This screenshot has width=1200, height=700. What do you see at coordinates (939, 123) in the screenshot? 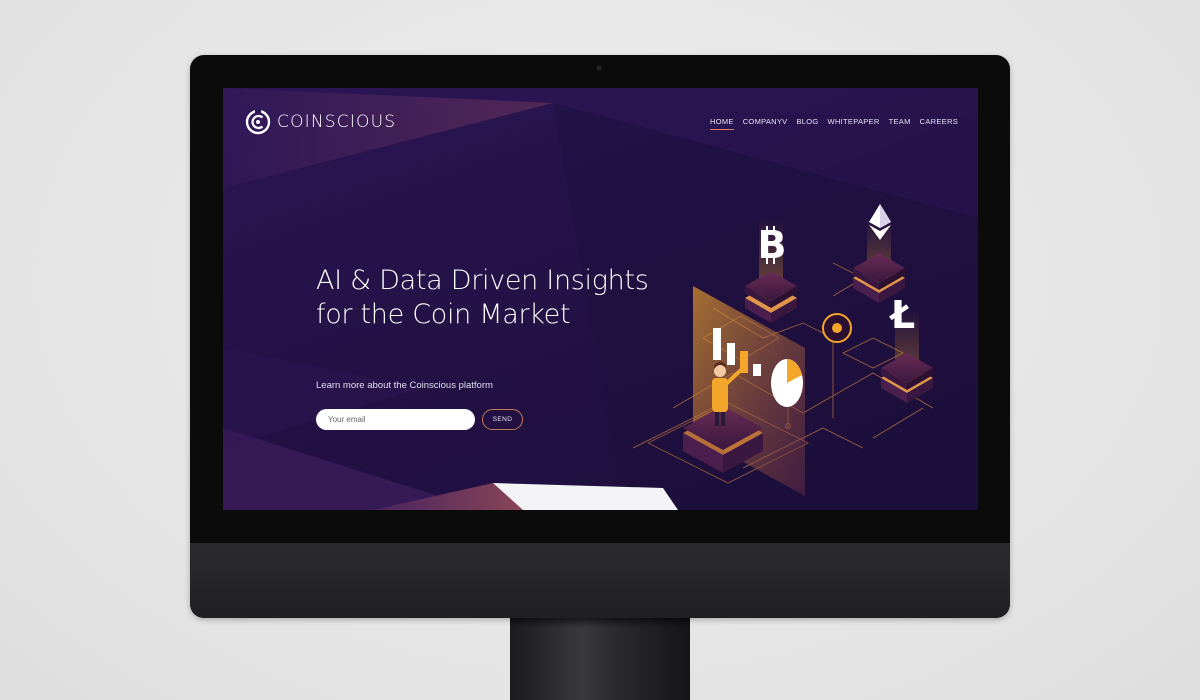
I see `nav-item-careers: CAREERS` at bounding box center [939, 123].